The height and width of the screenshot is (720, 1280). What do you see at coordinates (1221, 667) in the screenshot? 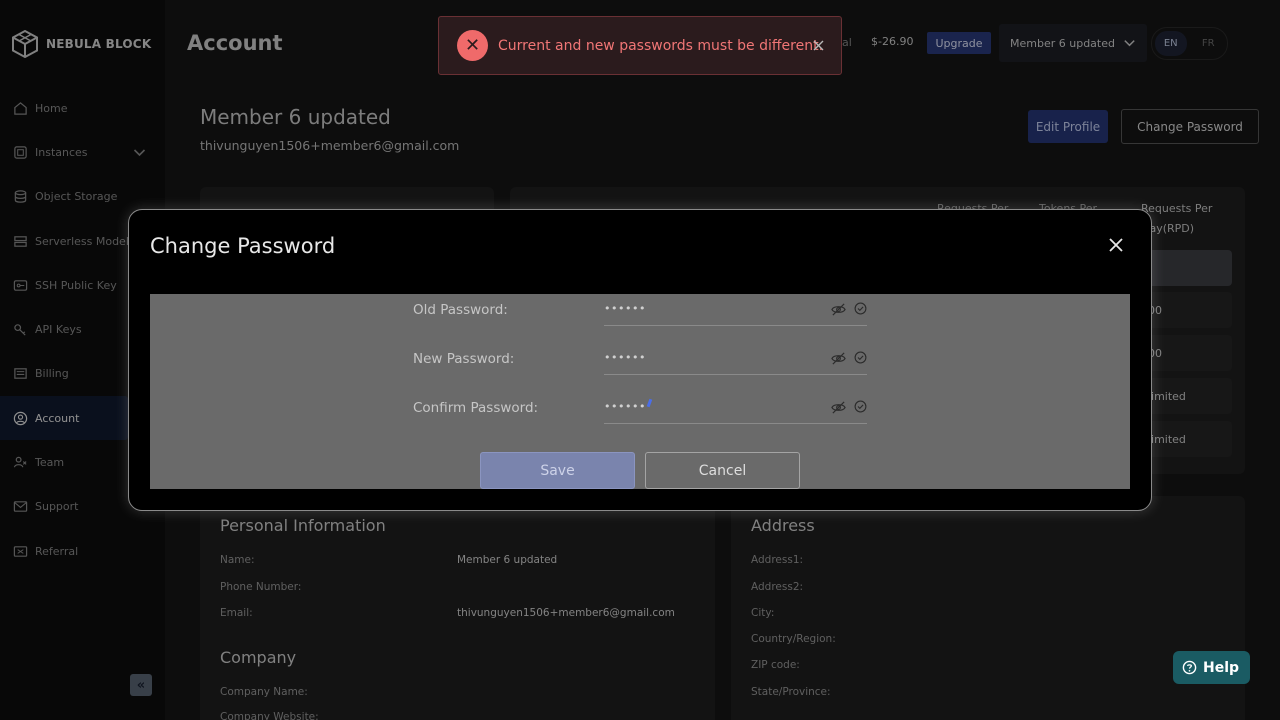
I see `help-label: Help` at bounding box center [1221, 667].